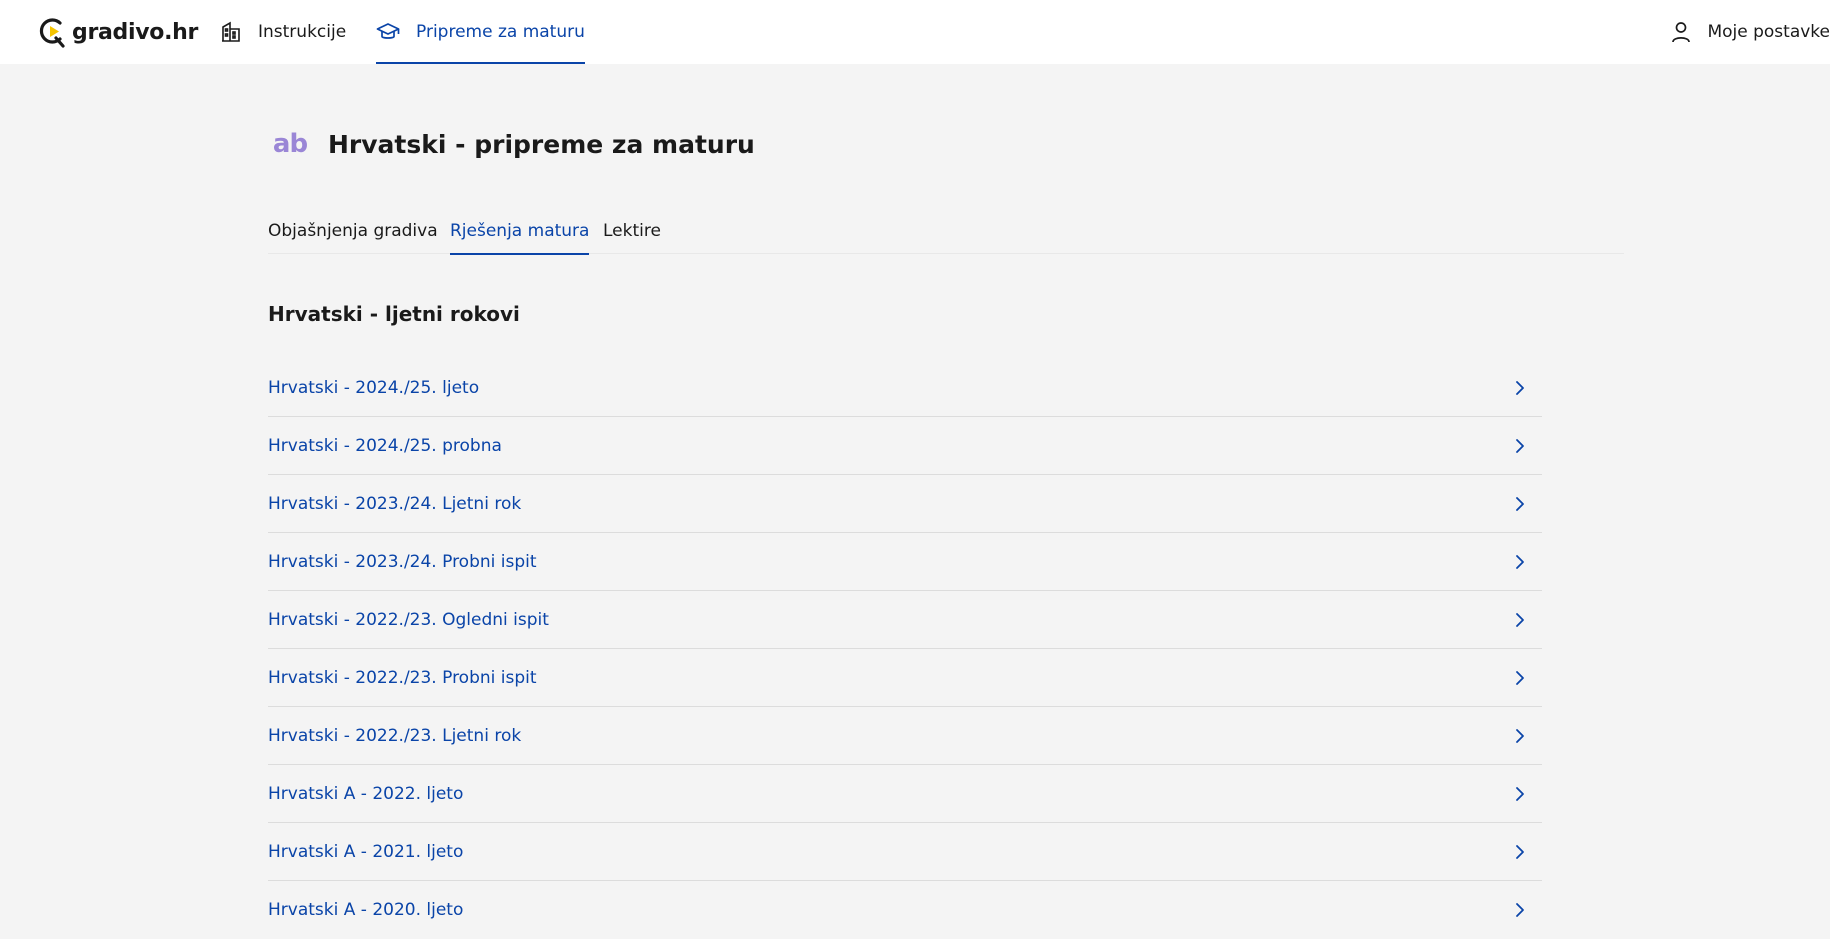 This screenshot has width=1830, height=939. I want to click on exam-list-item: Hrvatski - 2024./25. ljeto, so click(905, 388).